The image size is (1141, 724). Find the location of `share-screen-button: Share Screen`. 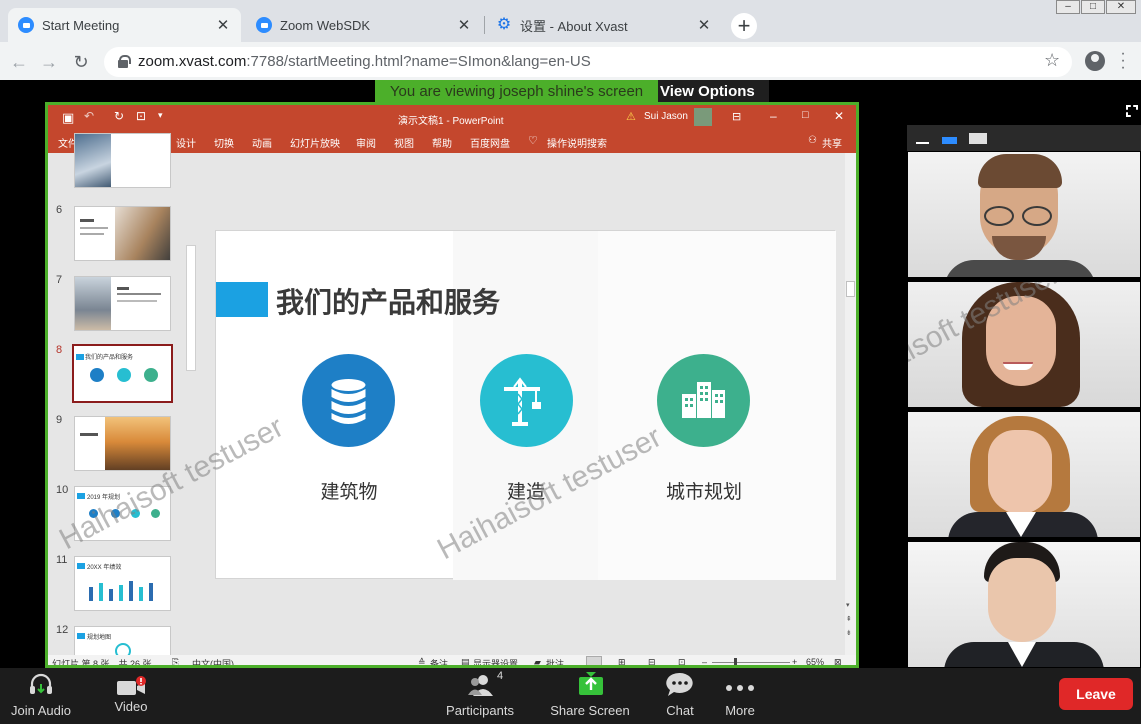

share-screen-button: Share Screen is located at coordinates (590, 696).